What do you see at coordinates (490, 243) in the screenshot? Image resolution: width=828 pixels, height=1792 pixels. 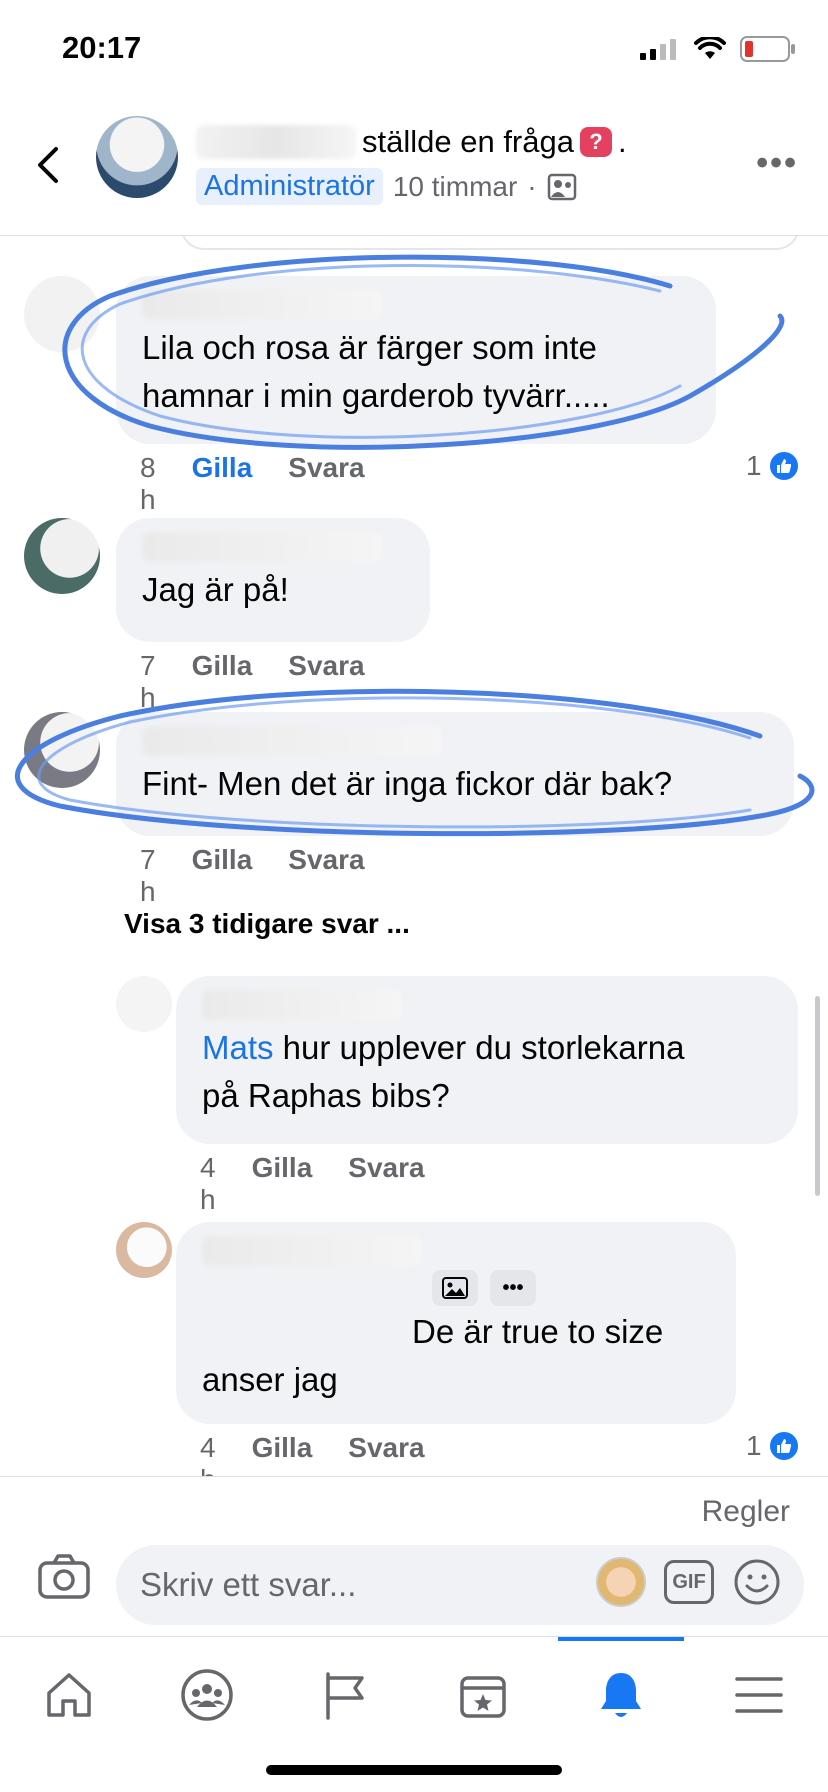 I see `partial-attachment-box` at bounding box center [490, 243].